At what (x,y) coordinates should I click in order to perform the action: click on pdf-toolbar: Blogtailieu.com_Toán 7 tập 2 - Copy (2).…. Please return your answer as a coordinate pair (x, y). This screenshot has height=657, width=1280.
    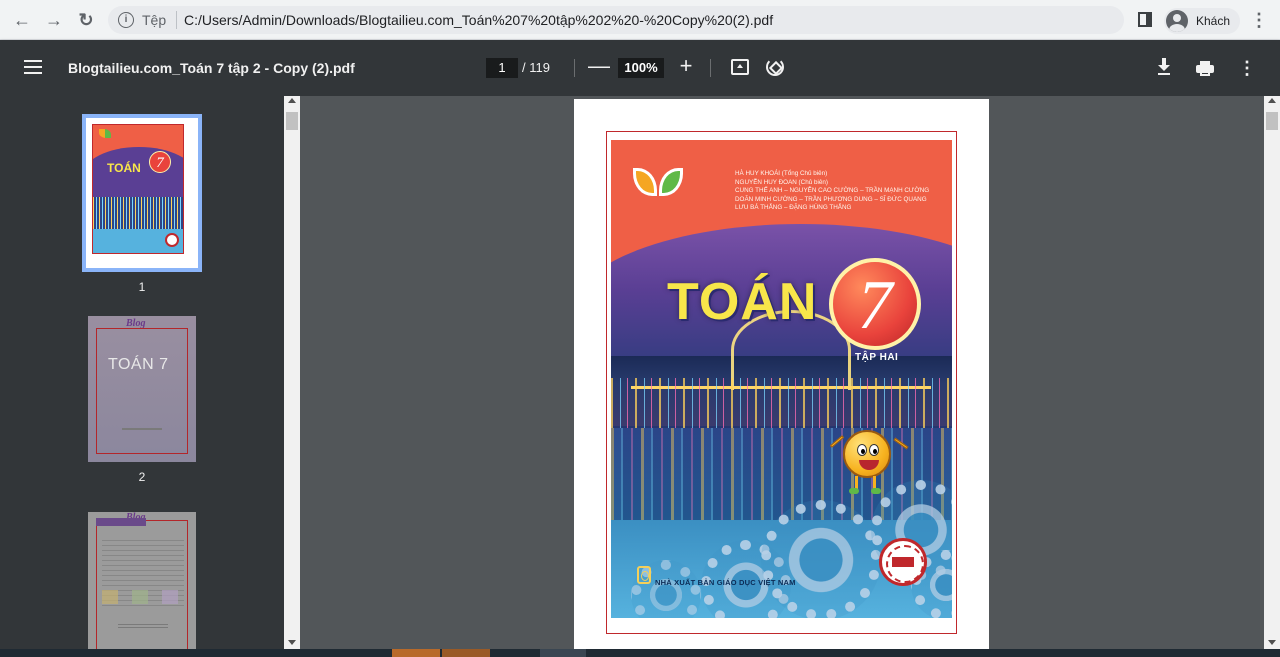
    Looking at the image, I should click on (640, 68).